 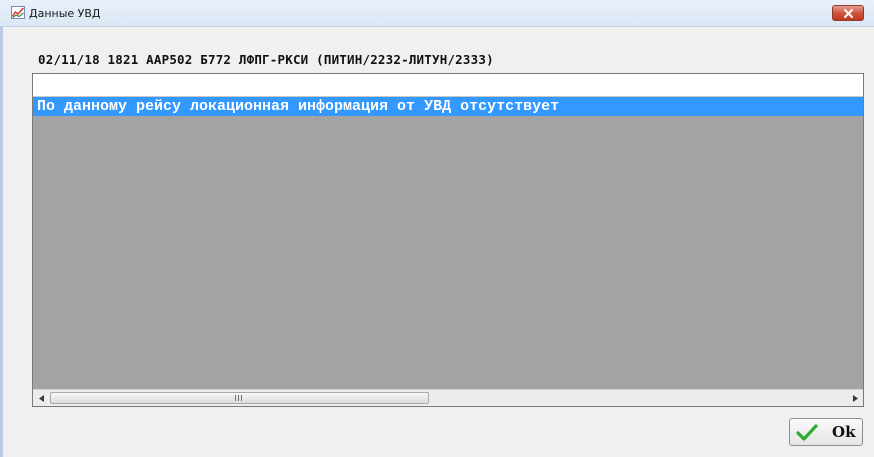 What do you see at coordinates (826, 432) in the screenshot?
I see `ok-button: Ok` at bounding box center [826, 432].